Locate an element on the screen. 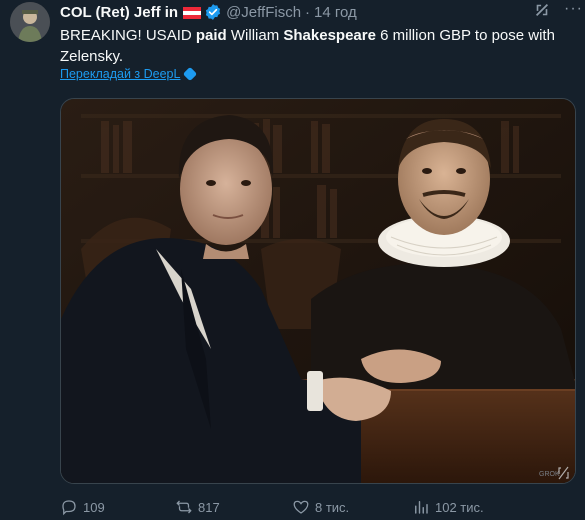  reply-icon is located at coordinates (69, 508).